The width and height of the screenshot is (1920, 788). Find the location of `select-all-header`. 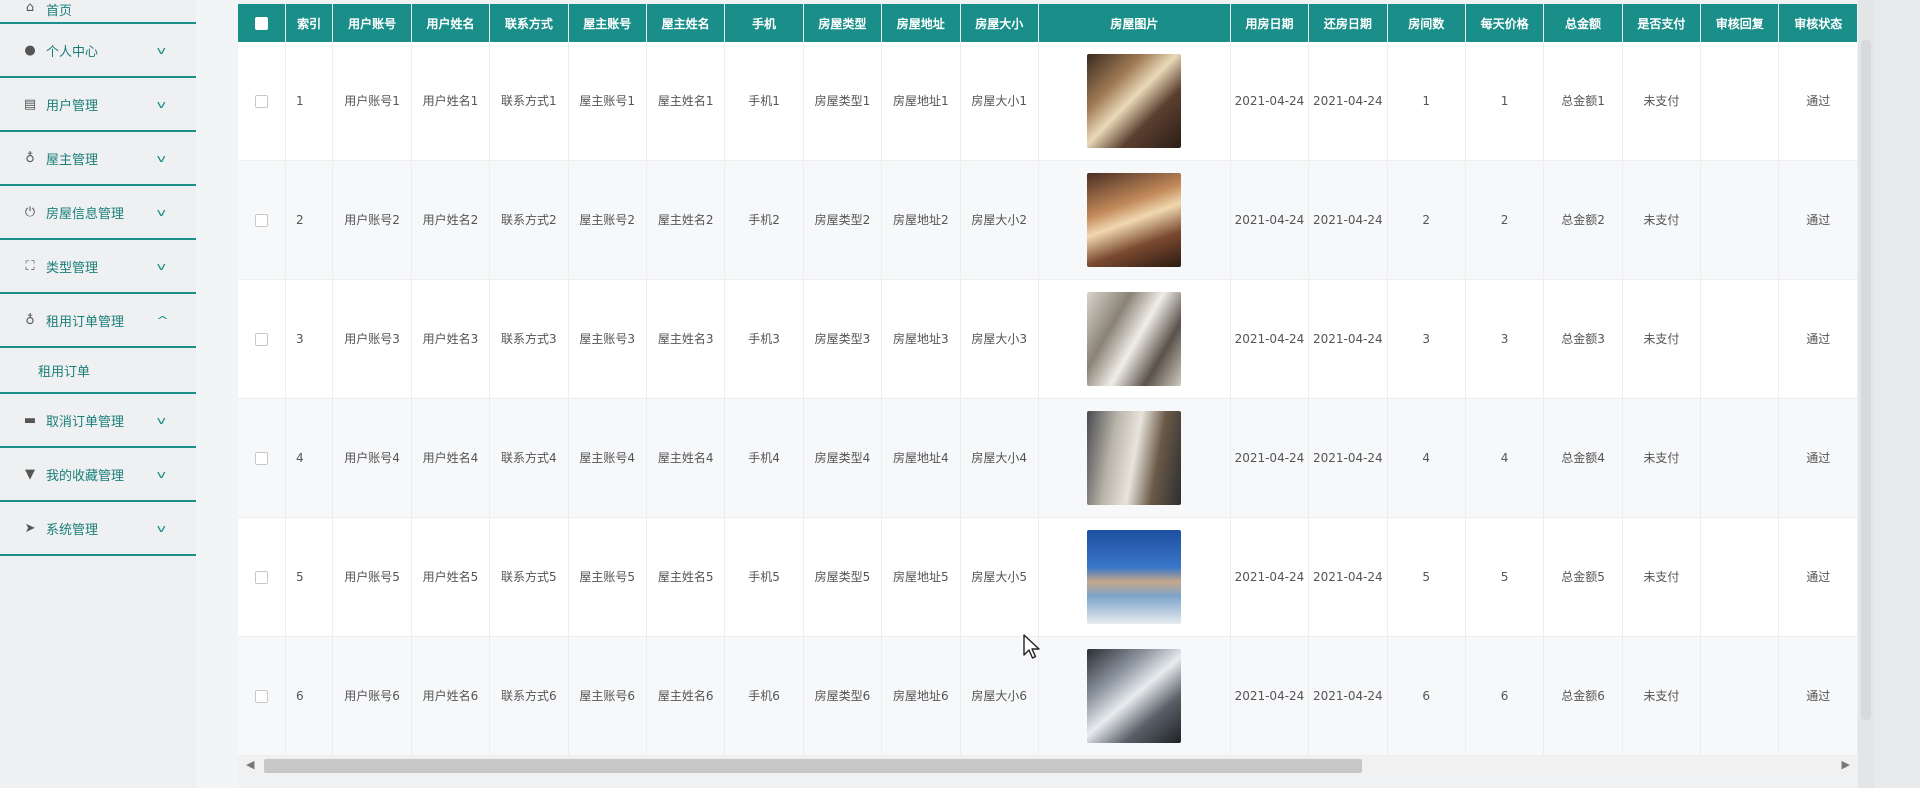

select-all-header is located at coordinates (262, 23).